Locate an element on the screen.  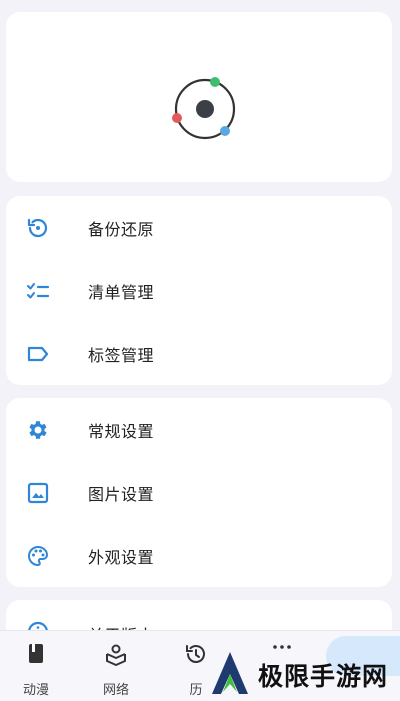
gear-icon is located at coordinates (38, 430).